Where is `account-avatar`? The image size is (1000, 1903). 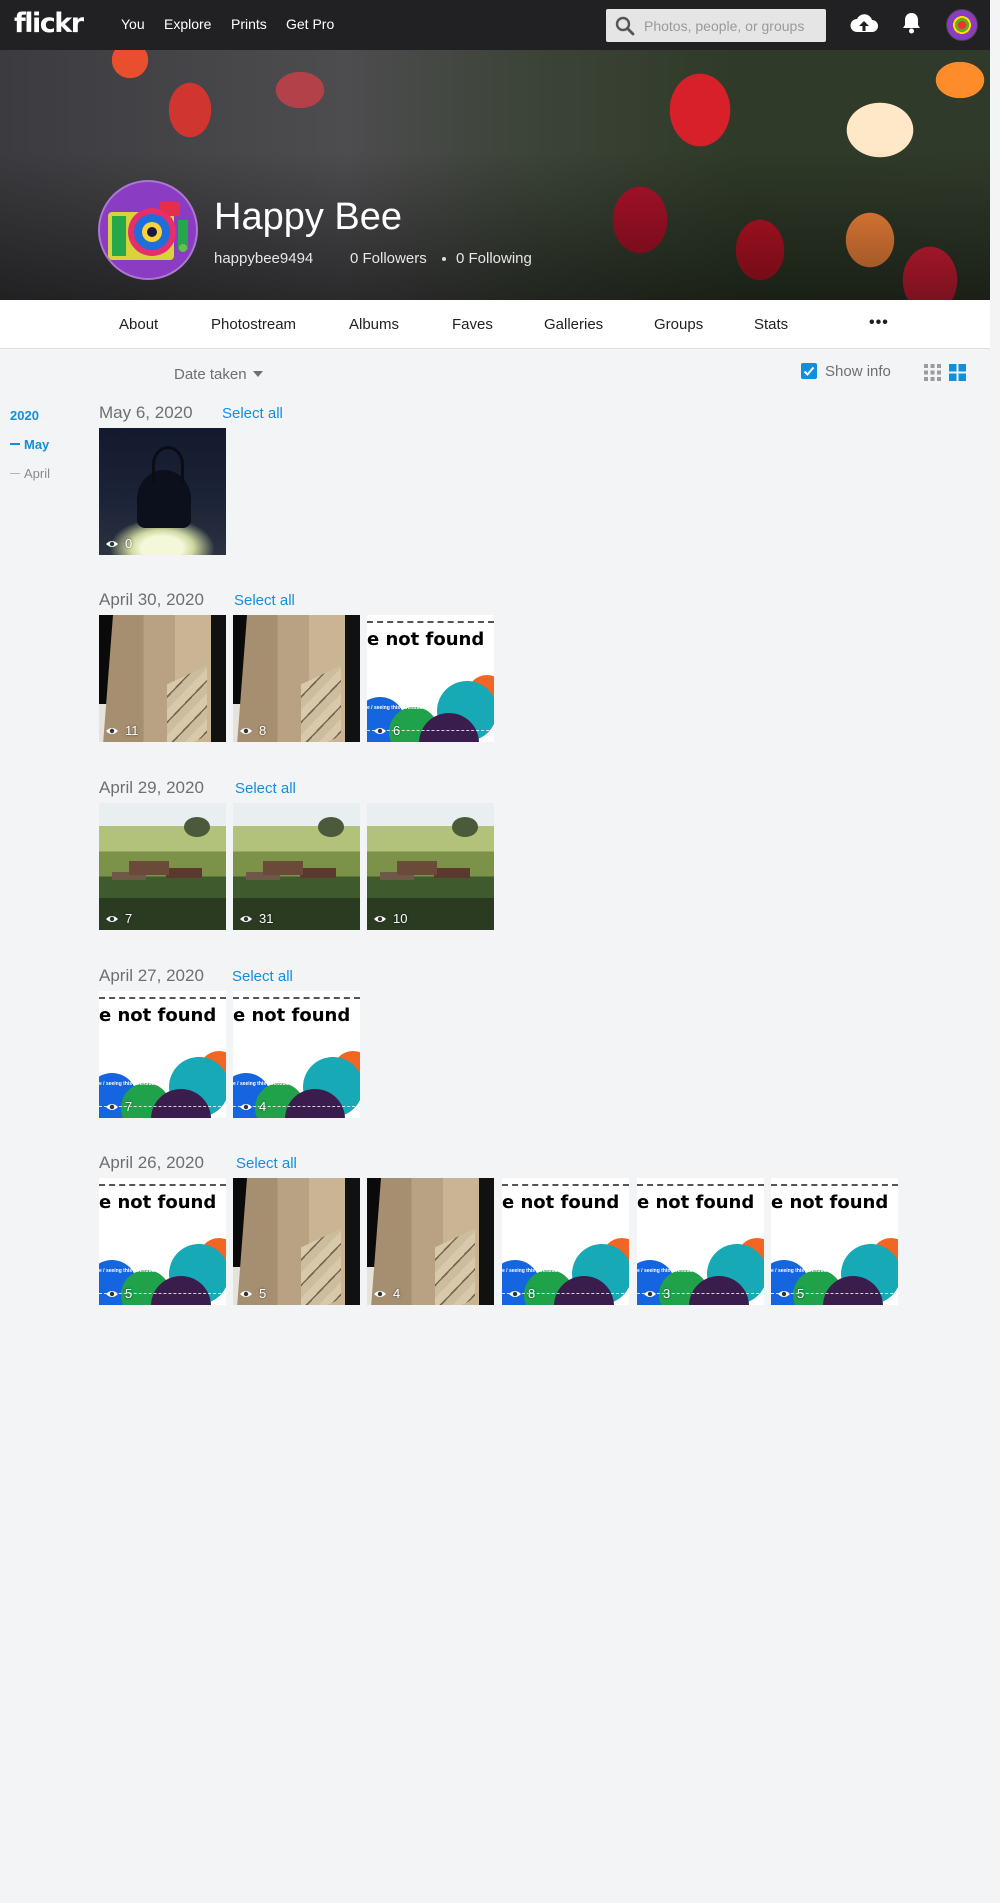
account-avatar is located at coordinates (962, 25).